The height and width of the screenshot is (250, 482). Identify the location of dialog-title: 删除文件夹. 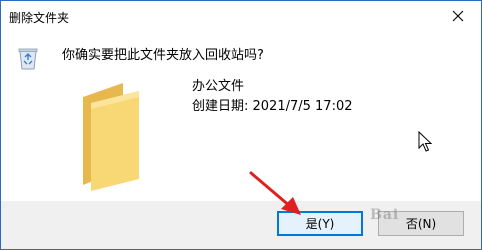
(39, 18).